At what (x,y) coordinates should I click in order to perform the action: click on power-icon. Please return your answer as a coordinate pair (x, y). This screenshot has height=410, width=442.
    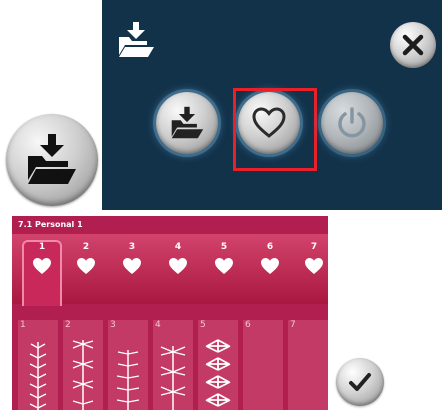
    Looking at the image, I should click on (352, 122).